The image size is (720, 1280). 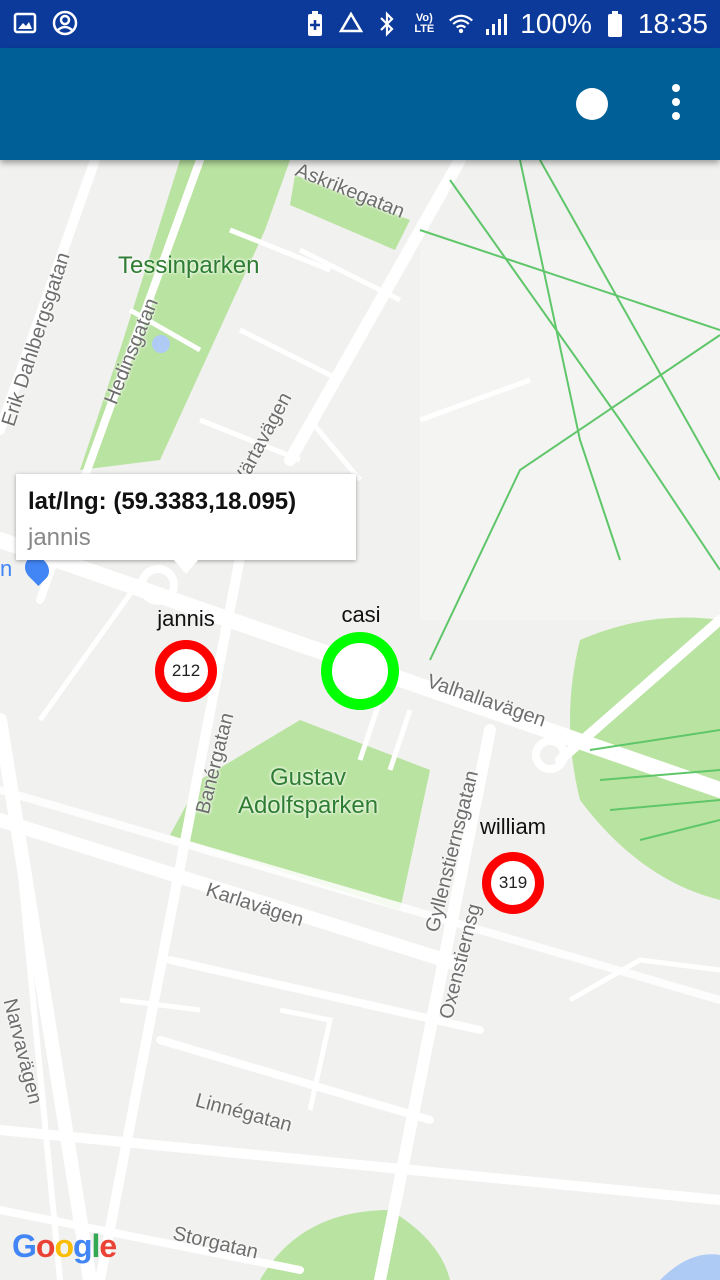 I want to click on marker-count: 319, so click(x=513, y=882).